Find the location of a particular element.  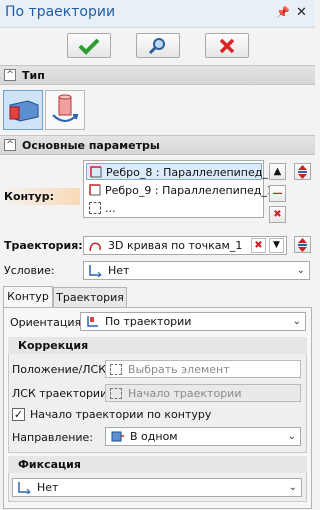

start-by-contour-checkbox: ✓ is located at coordinates (18, 414).